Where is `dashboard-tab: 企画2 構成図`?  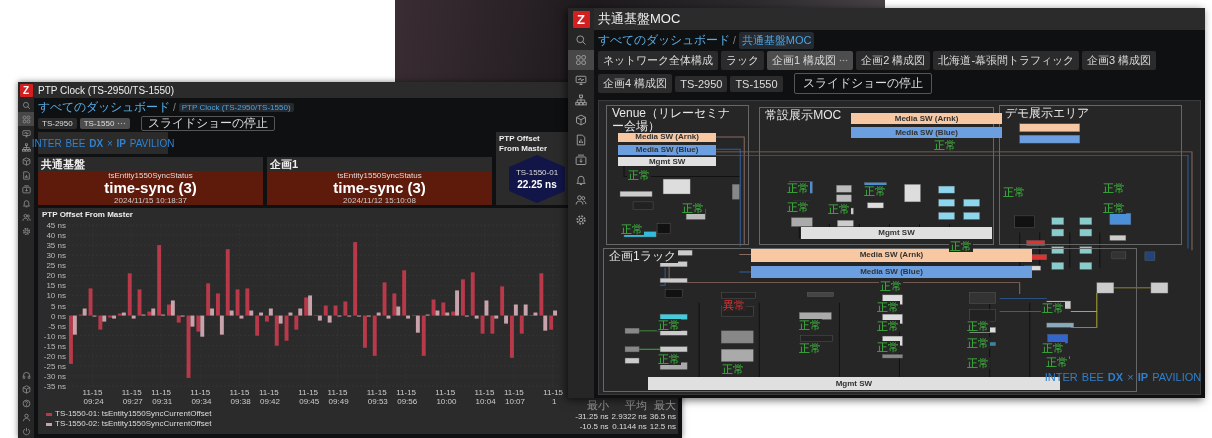 dashboard-tab: 企画2 構成図 is located at coordinates (893, 60).